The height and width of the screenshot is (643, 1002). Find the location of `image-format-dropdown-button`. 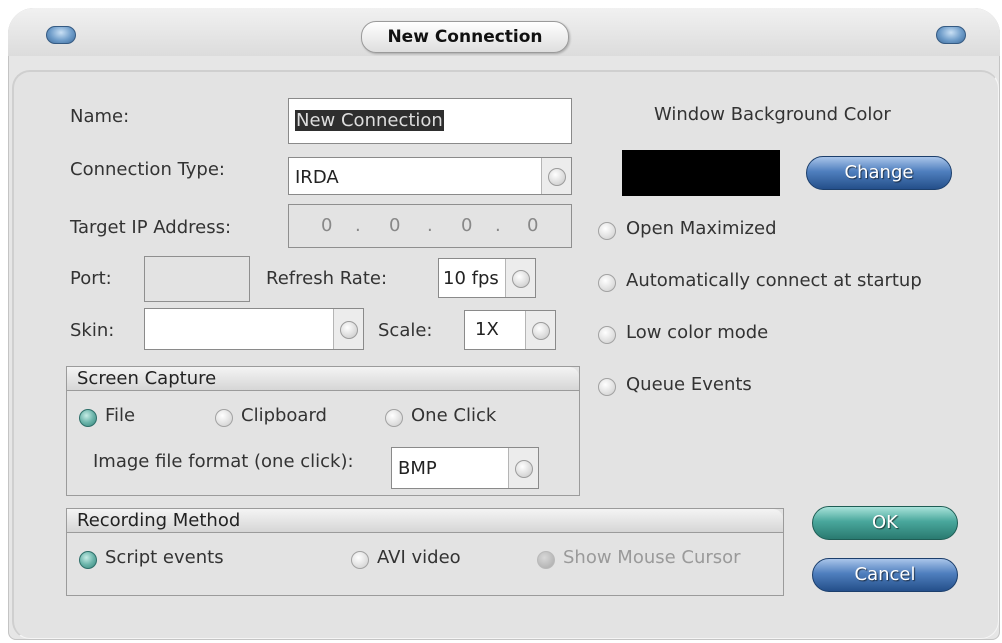

image-format-dropdown-button is located at coordinates (523, 468).